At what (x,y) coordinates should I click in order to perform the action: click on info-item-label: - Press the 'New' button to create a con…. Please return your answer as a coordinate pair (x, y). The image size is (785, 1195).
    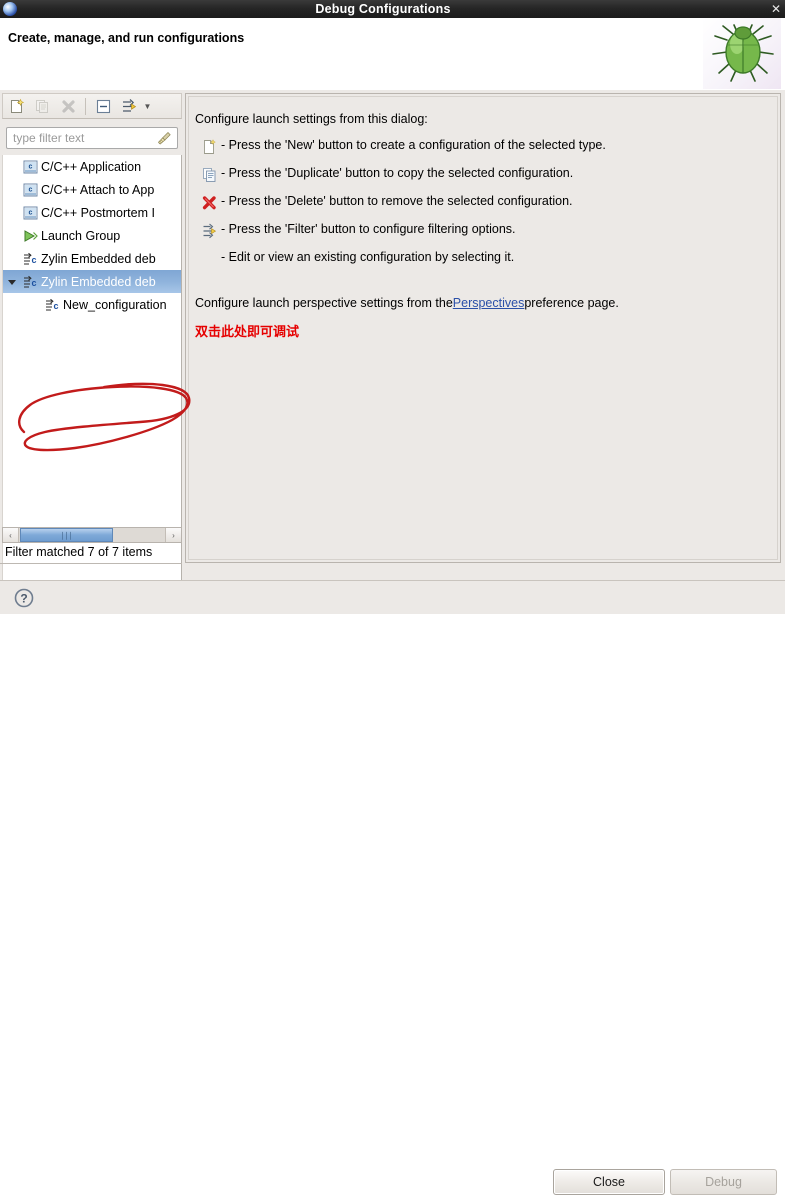
    Looking at the image, I should click on (413, 145).